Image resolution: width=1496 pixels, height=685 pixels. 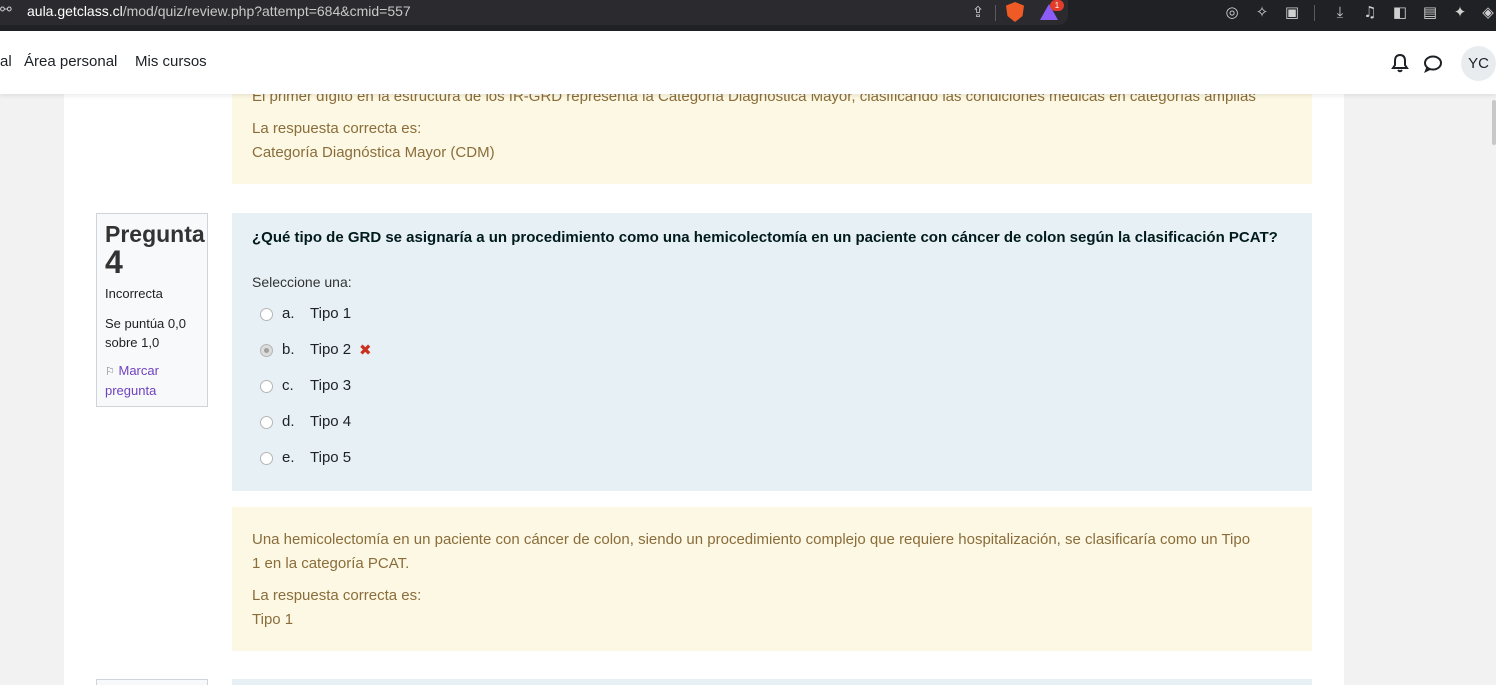 I want to click on reader-mode-icon: ▣, so click(x=1292, y=12).